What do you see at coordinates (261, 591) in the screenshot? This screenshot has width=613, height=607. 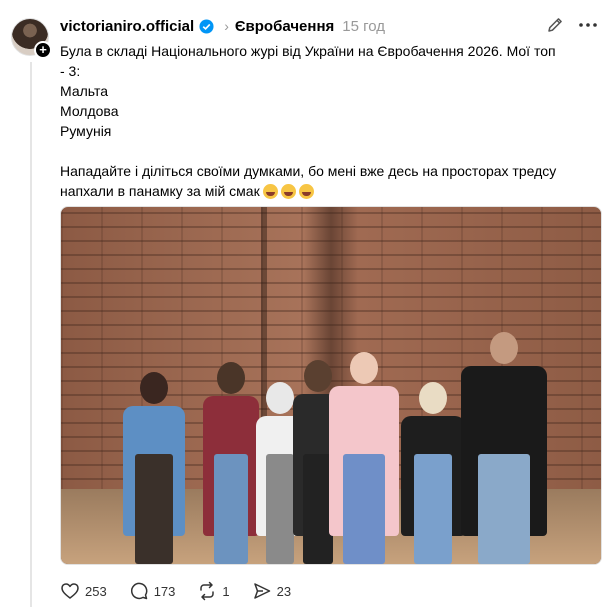 I see `share-send-icon` at bounding box center [261, 591].